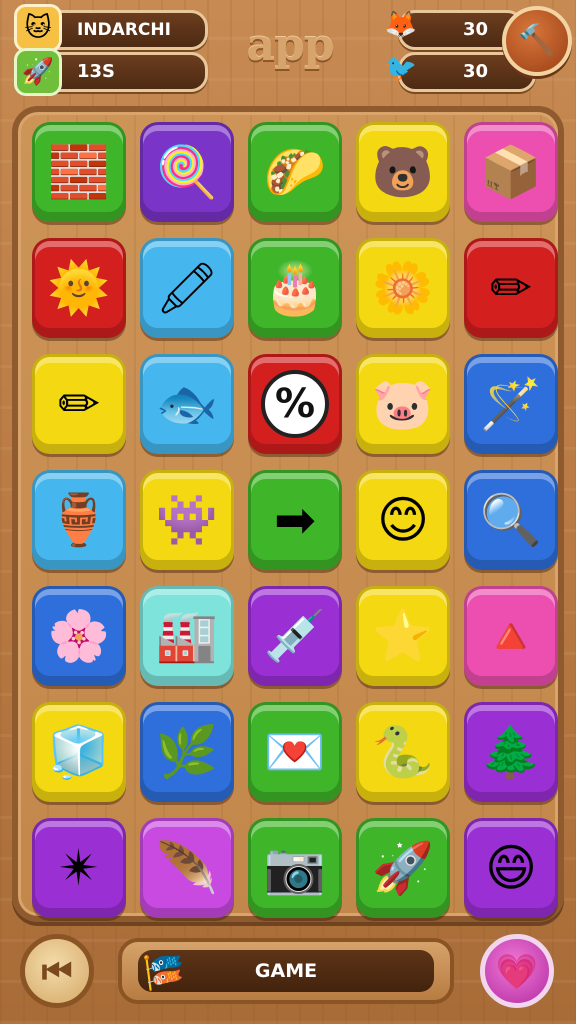 The width and height of the screenshot is (576, 1024). I want to click on taco-icon: 🌮, so click(295, 172).